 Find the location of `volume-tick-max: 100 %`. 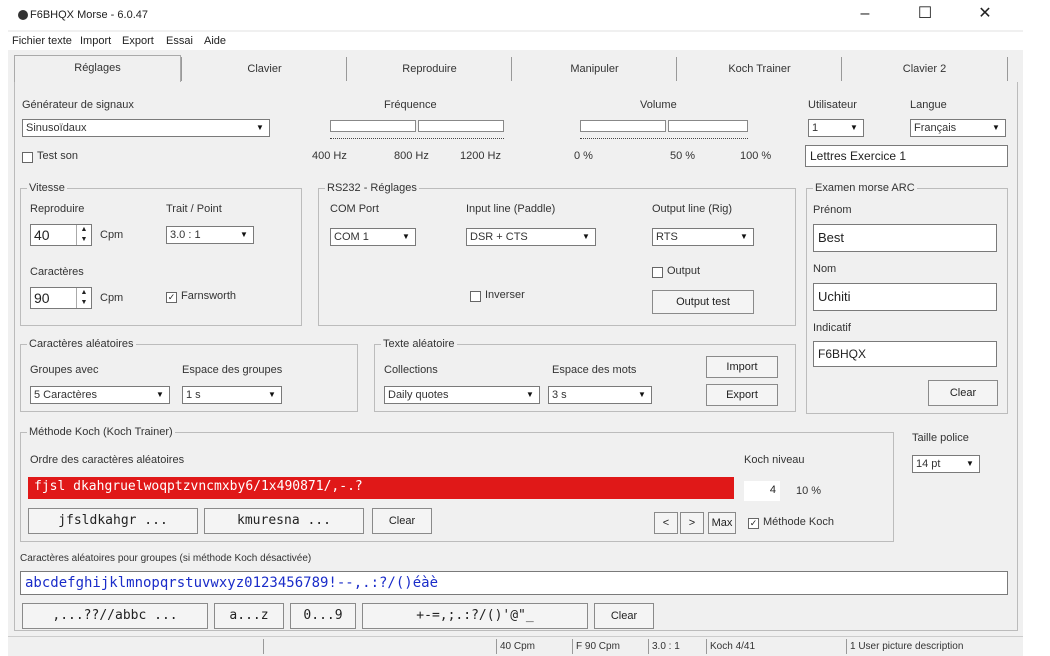

volume-tick-max: 100 % is located at coordinates (756, 156).